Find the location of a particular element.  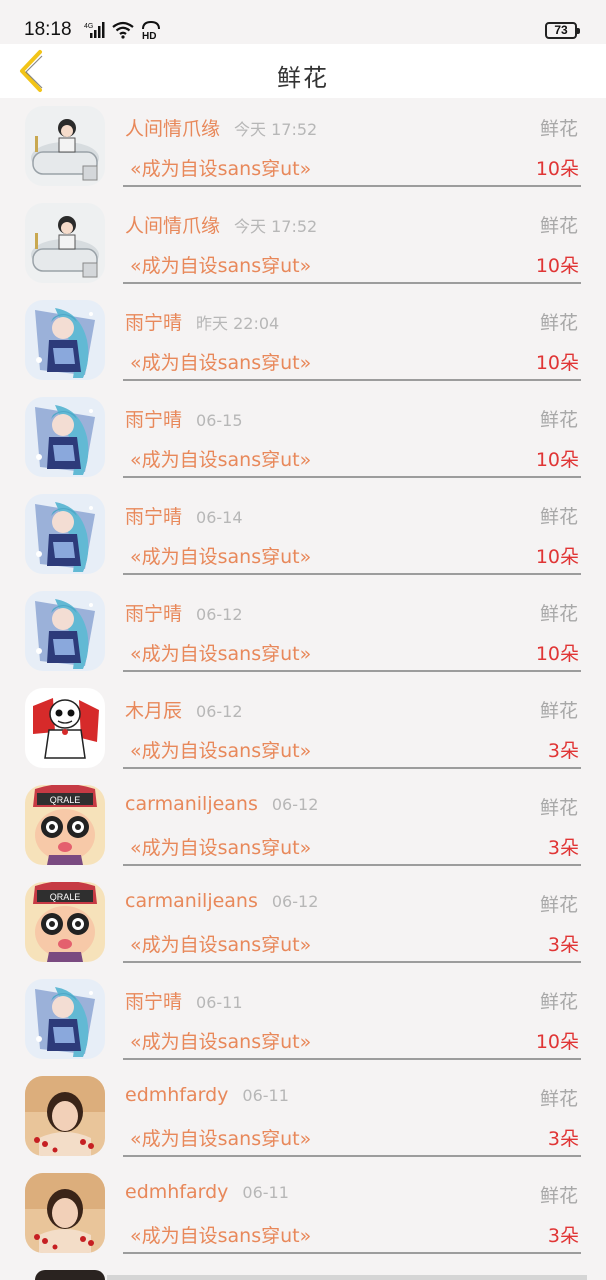

sender-name-text: 人间情爪缘 is located at coordinates (173, 129).